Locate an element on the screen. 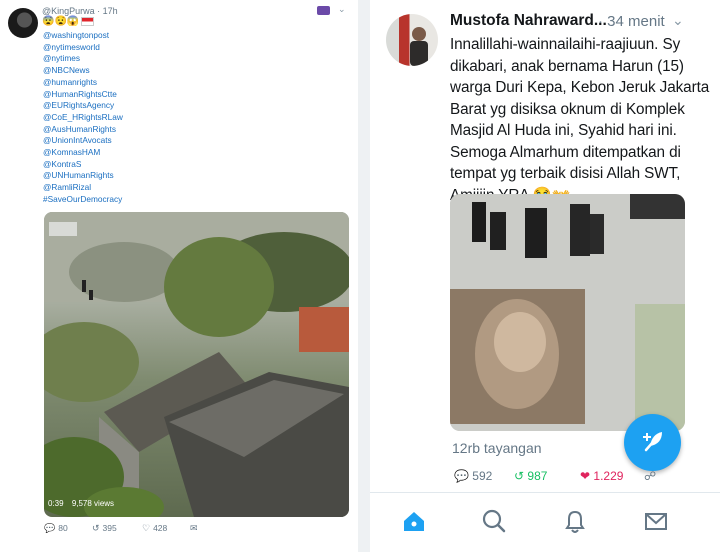  share-icon: ☍ is located at coordinates (650, 476).